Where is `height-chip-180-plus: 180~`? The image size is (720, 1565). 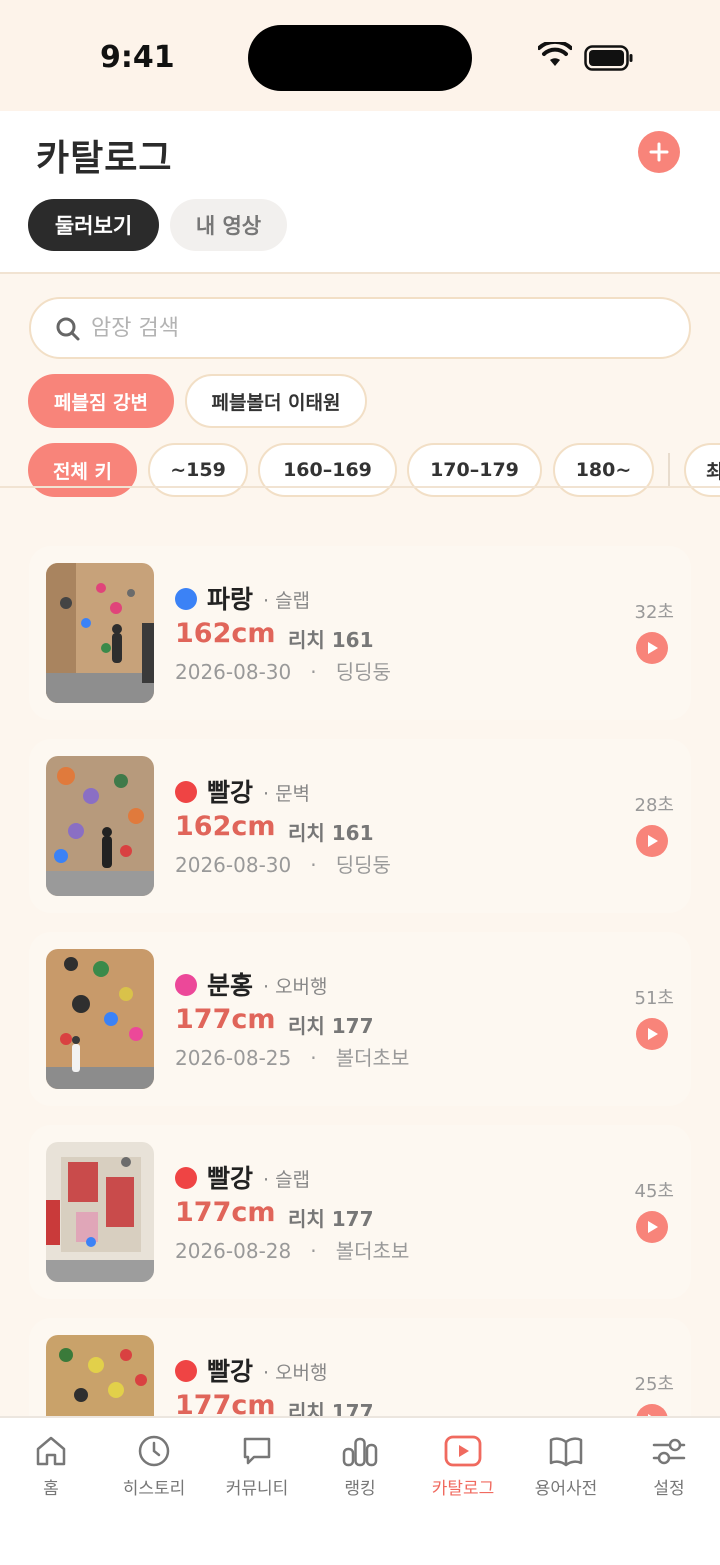 height-chip-180-plus: 180~ is located at coordinates (603, 470).